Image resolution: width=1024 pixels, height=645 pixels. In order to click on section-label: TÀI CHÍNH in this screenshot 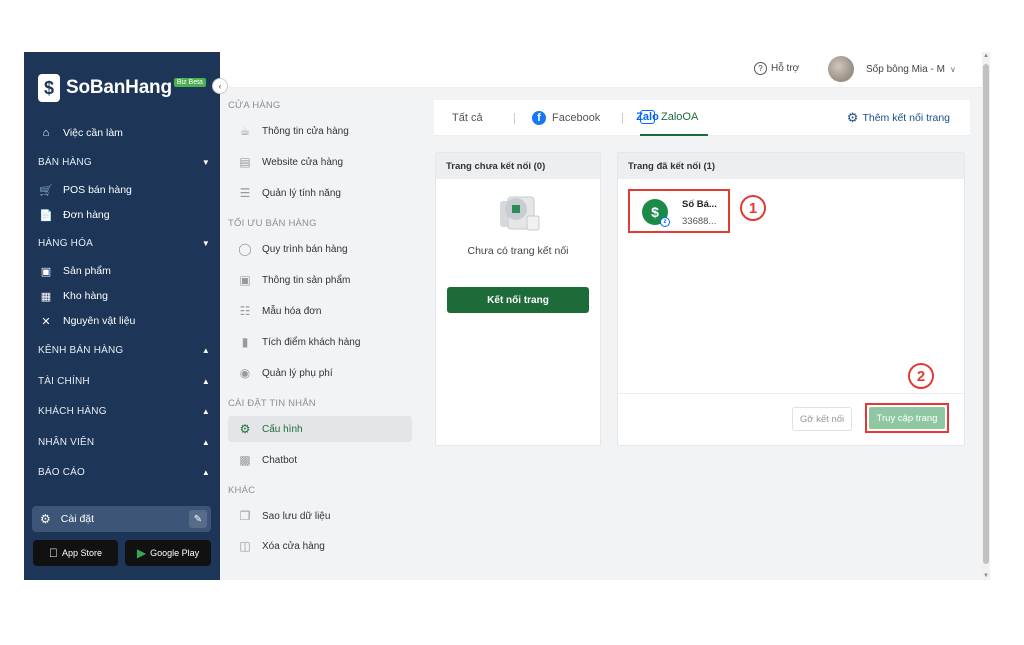, I will do `click(64, 381)`.